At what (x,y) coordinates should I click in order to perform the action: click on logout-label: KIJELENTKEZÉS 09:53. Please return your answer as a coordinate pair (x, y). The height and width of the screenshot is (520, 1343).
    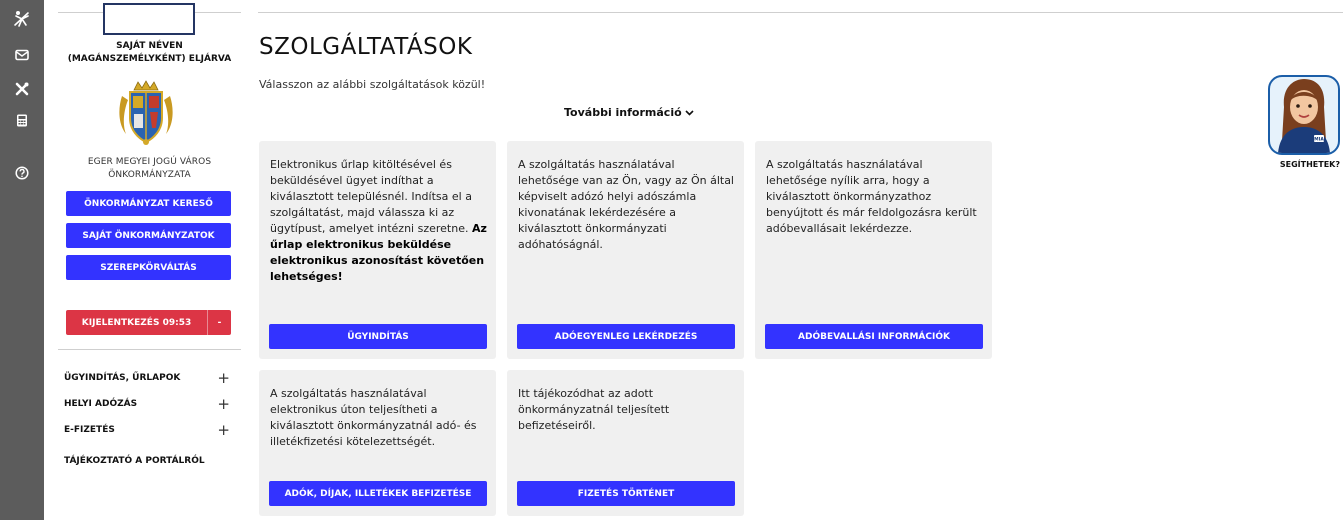
    Looking at the image, I should click on (136, 322).